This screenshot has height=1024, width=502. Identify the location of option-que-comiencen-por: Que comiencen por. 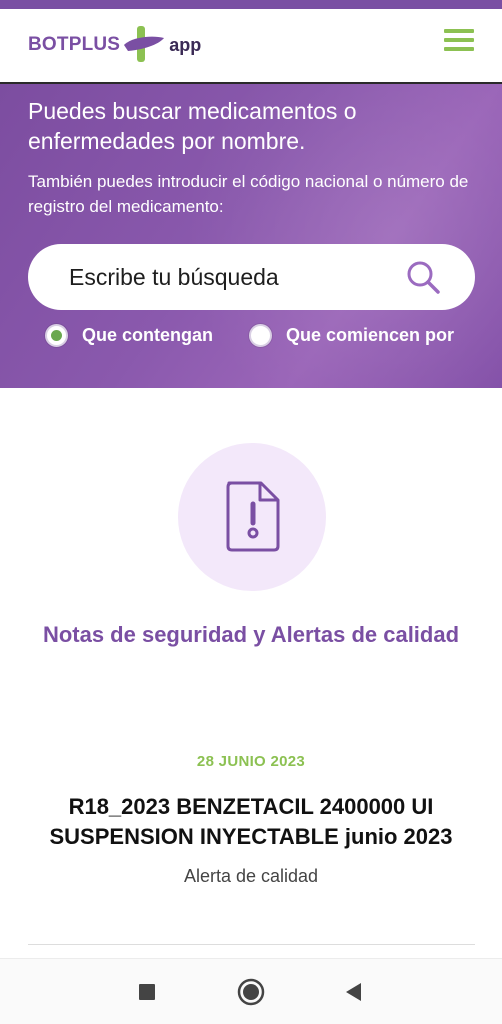
(351, 335).